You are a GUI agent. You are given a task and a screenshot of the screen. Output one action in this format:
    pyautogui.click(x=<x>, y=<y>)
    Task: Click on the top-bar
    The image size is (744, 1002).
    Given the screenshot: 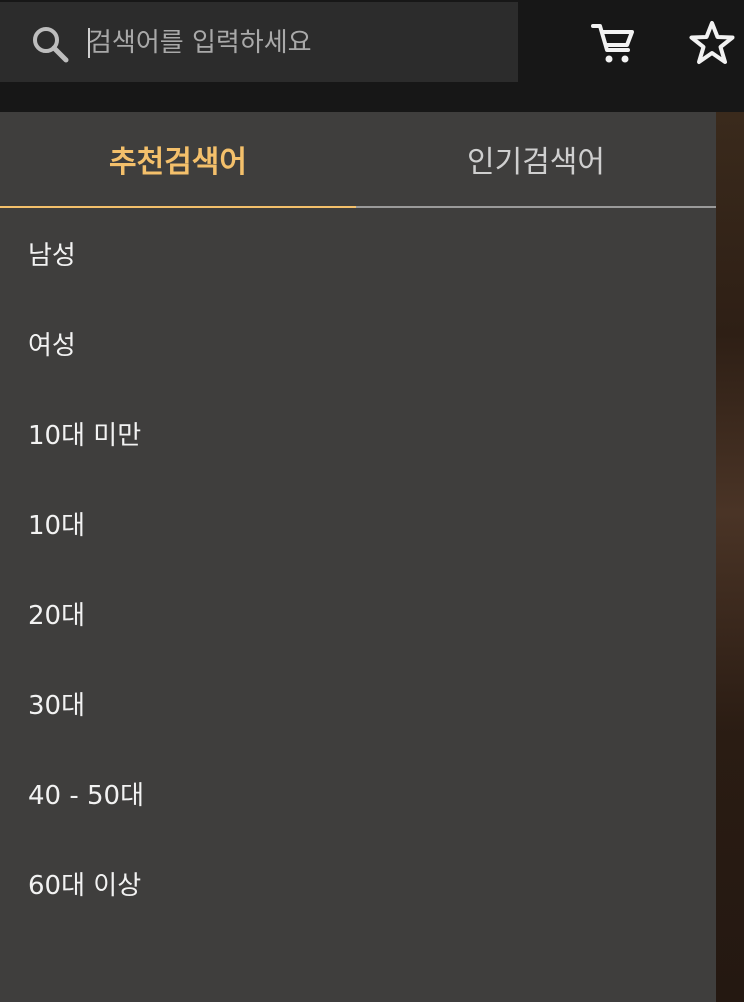 What is the action you would take?
    pyautogui.click(x=372, y=56)
    